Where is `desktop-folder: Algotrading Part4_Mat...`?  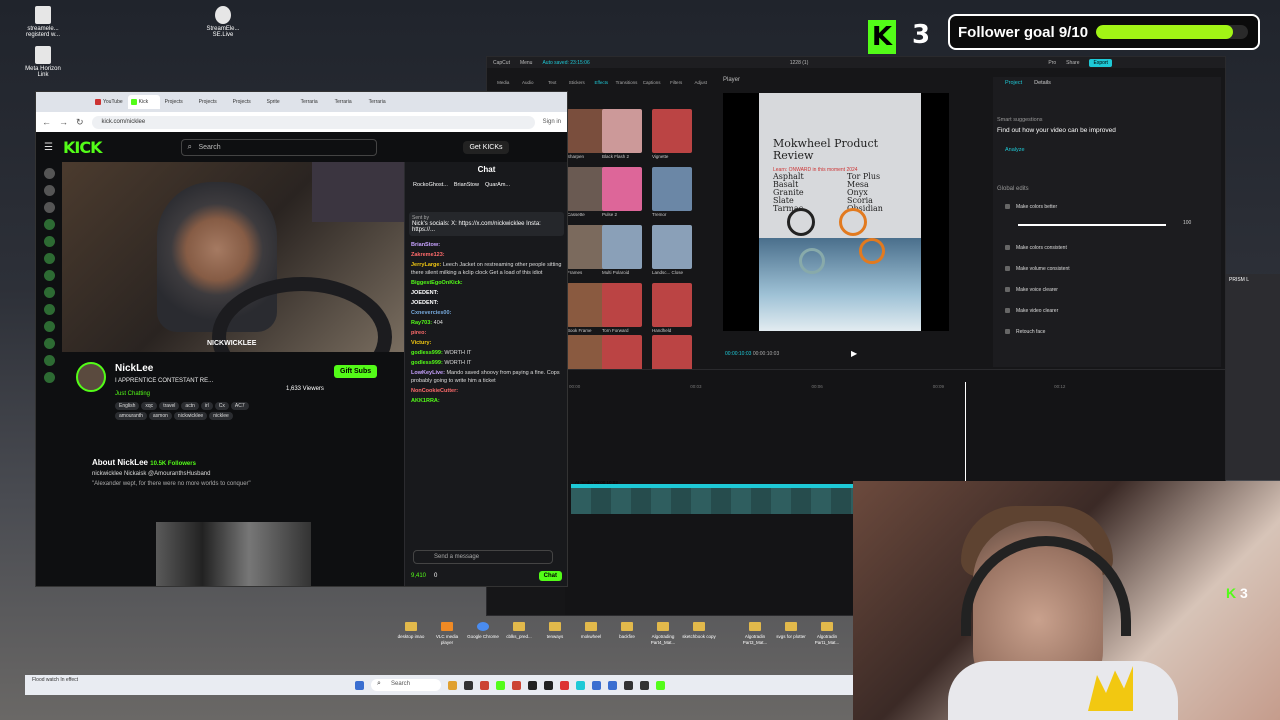
desktop-folder: Algotrading Part4_Mat... is located at coordinates (663, 634).